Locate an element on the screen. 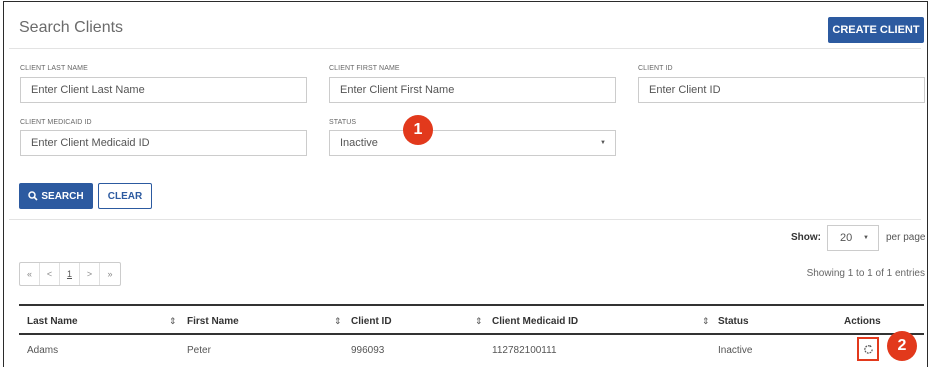  refresh-icon is located at coordinates (868, 349).